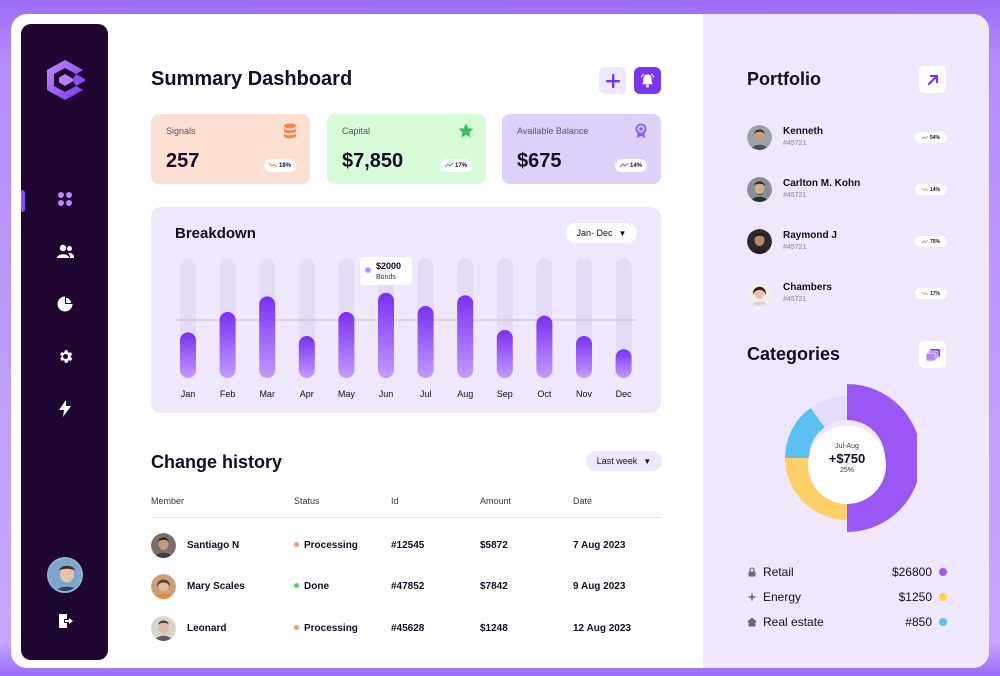 This screenshot has width=1000, height=676. Describe the element at coordinates (847, 138) in the screenshot. I see `portfolio-item: Kenneth #45721 54%` at that location.